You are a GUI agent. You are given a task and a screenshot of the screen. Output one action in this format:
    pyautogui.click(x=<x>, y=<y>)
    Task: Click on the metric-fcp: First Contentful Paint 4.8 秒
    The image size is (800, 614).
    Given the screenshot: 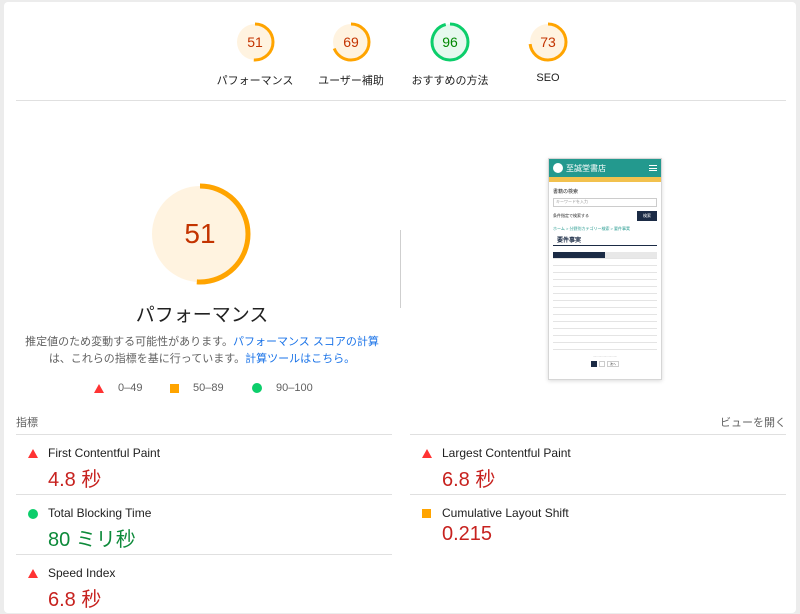 What is the action you would take?
    pyautogui.click(x=204, y=464)
    